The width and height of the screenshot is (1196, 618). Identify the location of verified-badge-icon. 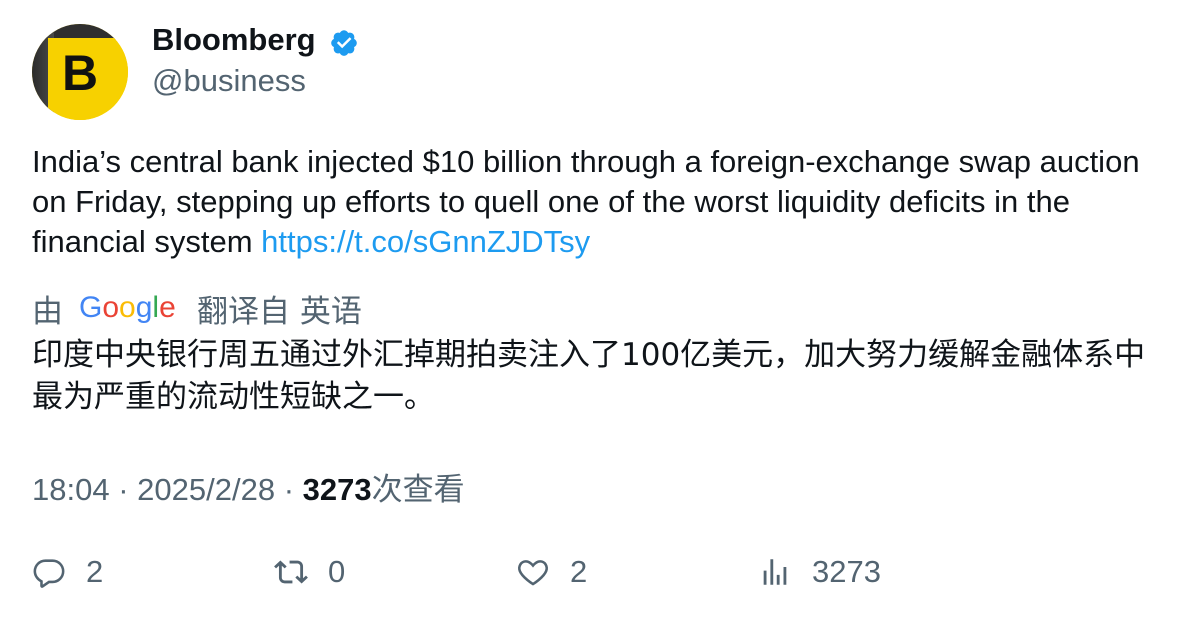
(344, 43).